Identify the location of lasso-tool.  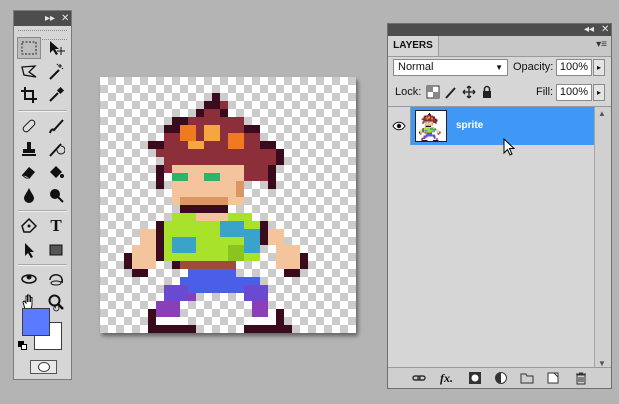
(29, 72).